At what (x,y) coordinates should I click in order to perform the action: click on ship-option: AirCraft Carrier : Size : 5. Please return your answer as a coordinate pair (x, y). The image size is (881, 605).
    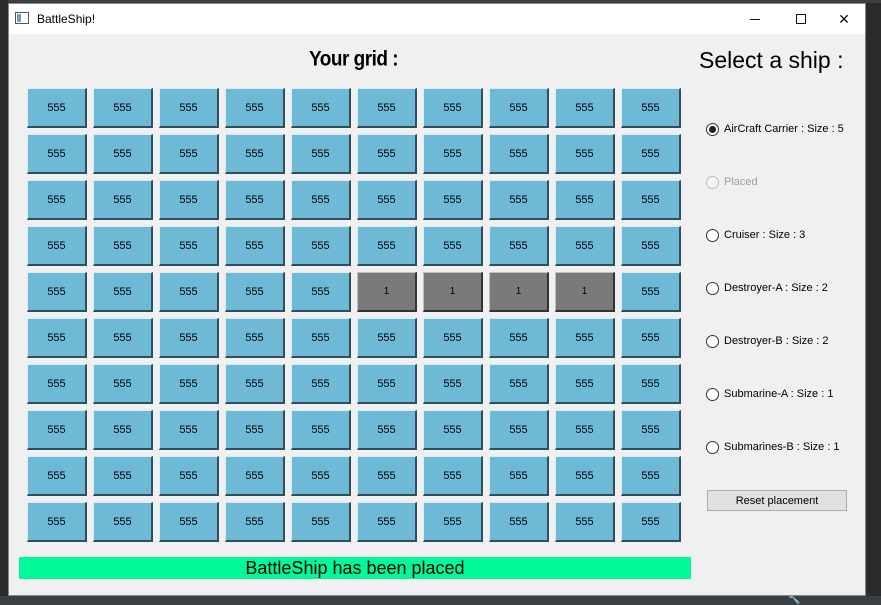
    Looking at the image, I should click on (786, 129).